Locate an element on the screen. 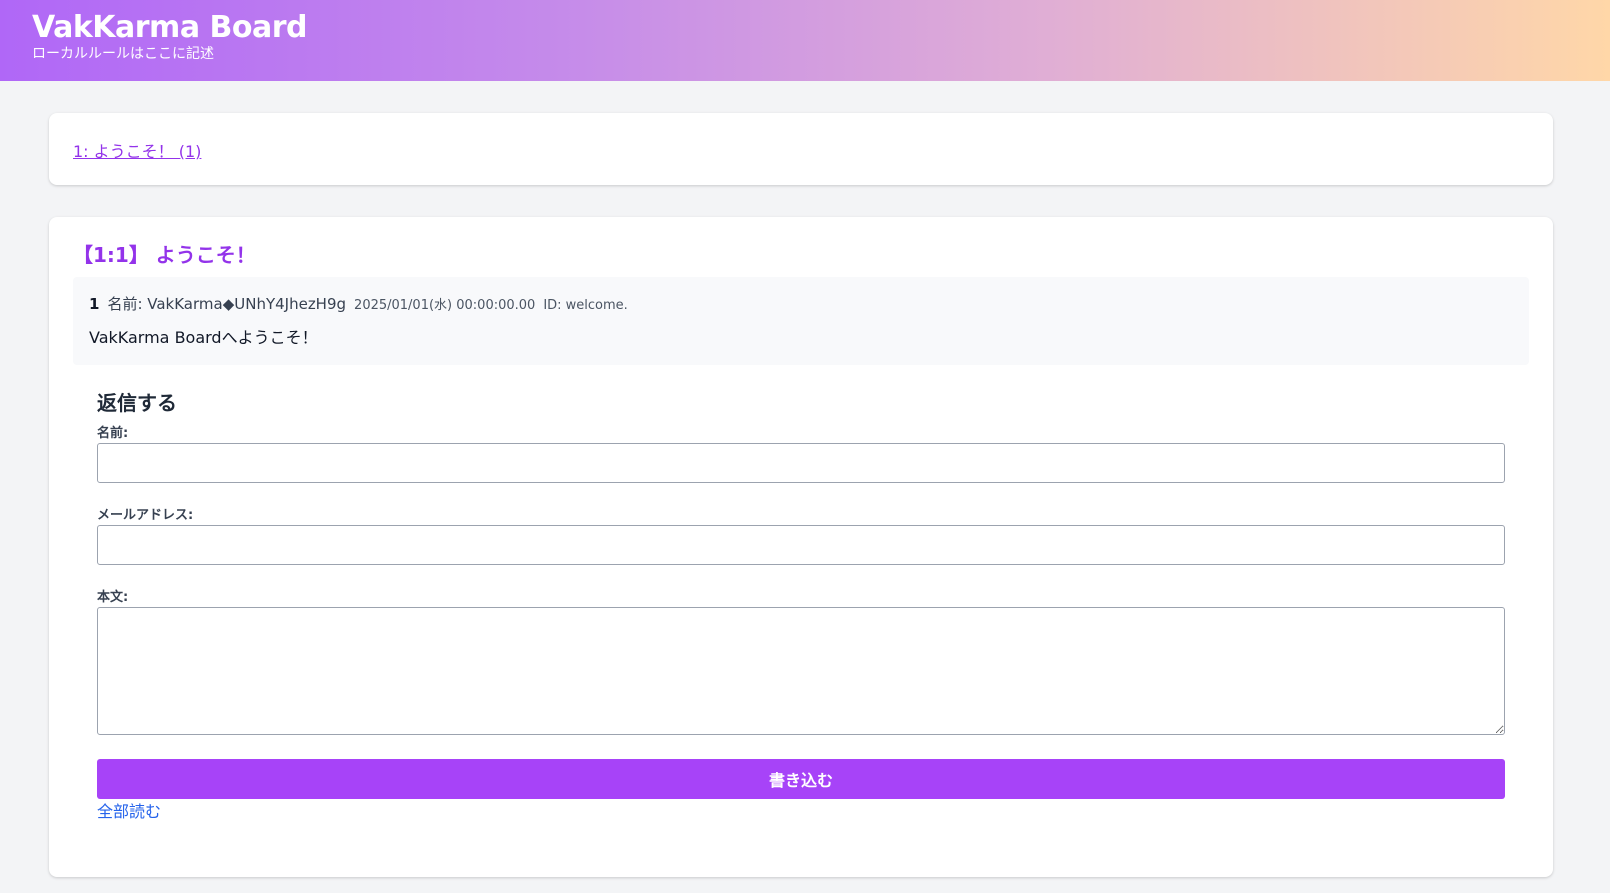  email-field is located at coordinates (801, 545).